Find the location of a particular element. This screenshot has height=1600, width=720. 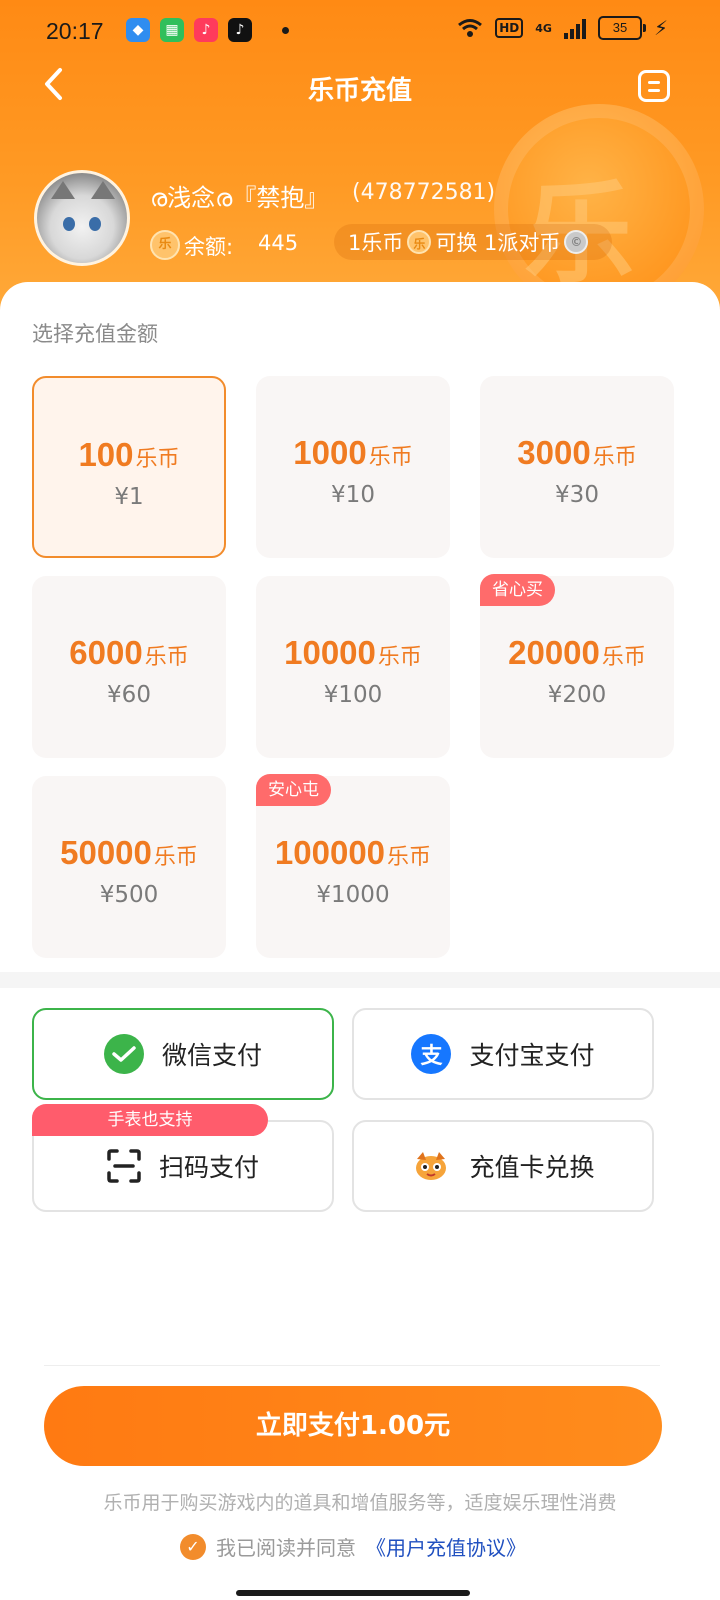

amount-price: ¥500 is located at coordinates (129, 895).